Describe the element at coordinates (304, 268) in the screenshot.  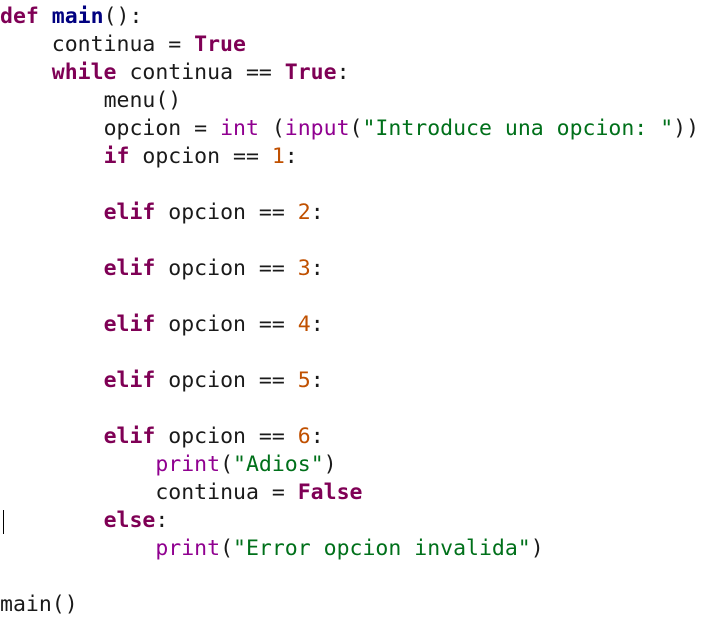
I see `number-literal: 3` at that location.